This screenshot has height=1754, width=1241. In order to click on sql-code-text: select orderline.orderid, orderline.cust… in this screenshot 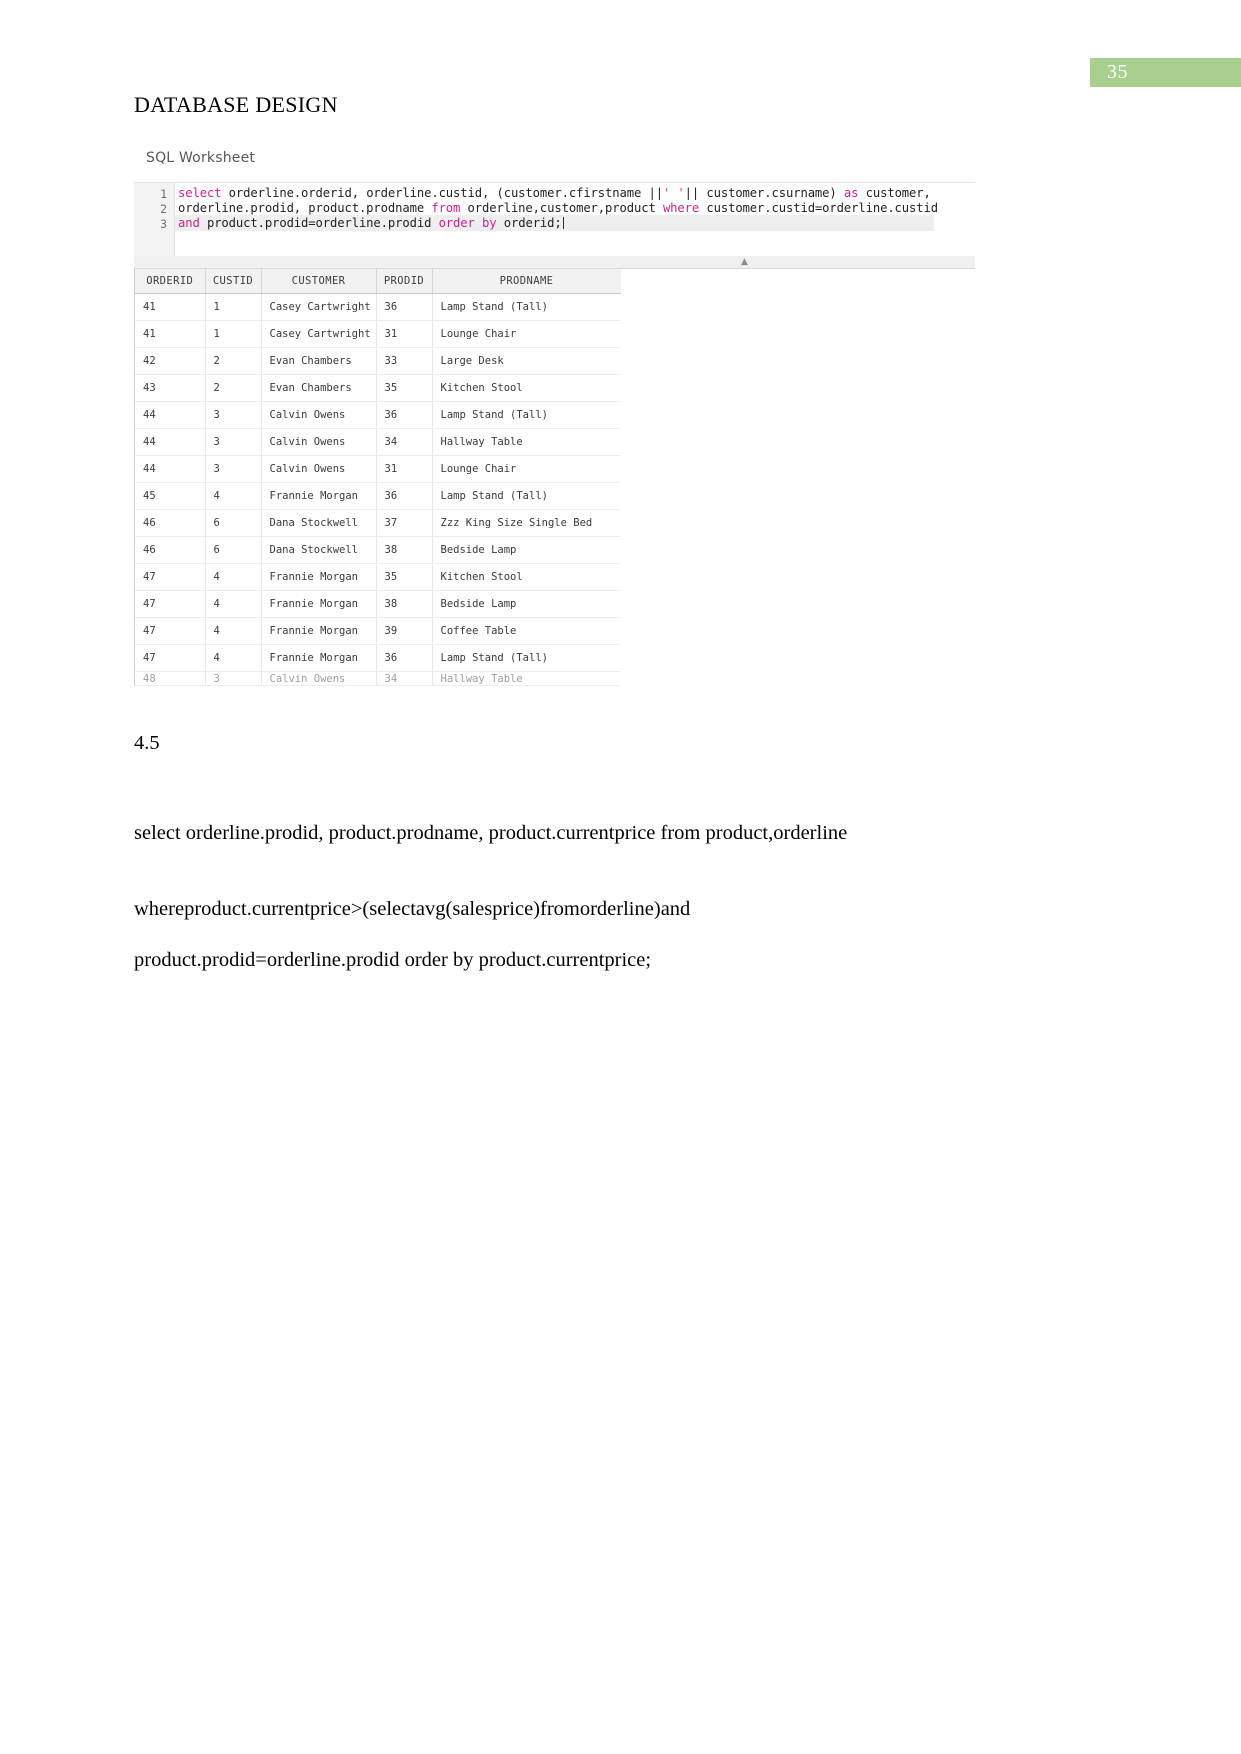, I will do `click(576, 220)`.